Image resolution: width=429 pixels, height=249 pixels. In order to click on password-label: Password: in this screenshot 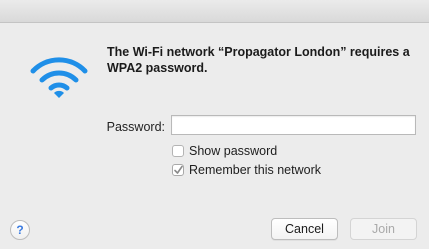, I will do `click(135, 127)`.